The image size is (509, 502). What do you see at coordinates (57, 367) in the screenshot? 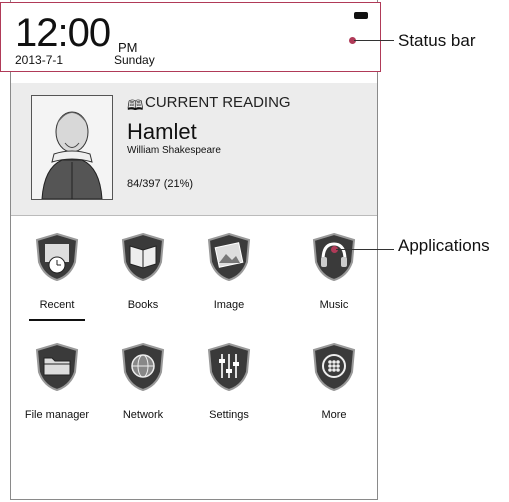
I see `file-manager-icon` at bounding box center [57, 367].